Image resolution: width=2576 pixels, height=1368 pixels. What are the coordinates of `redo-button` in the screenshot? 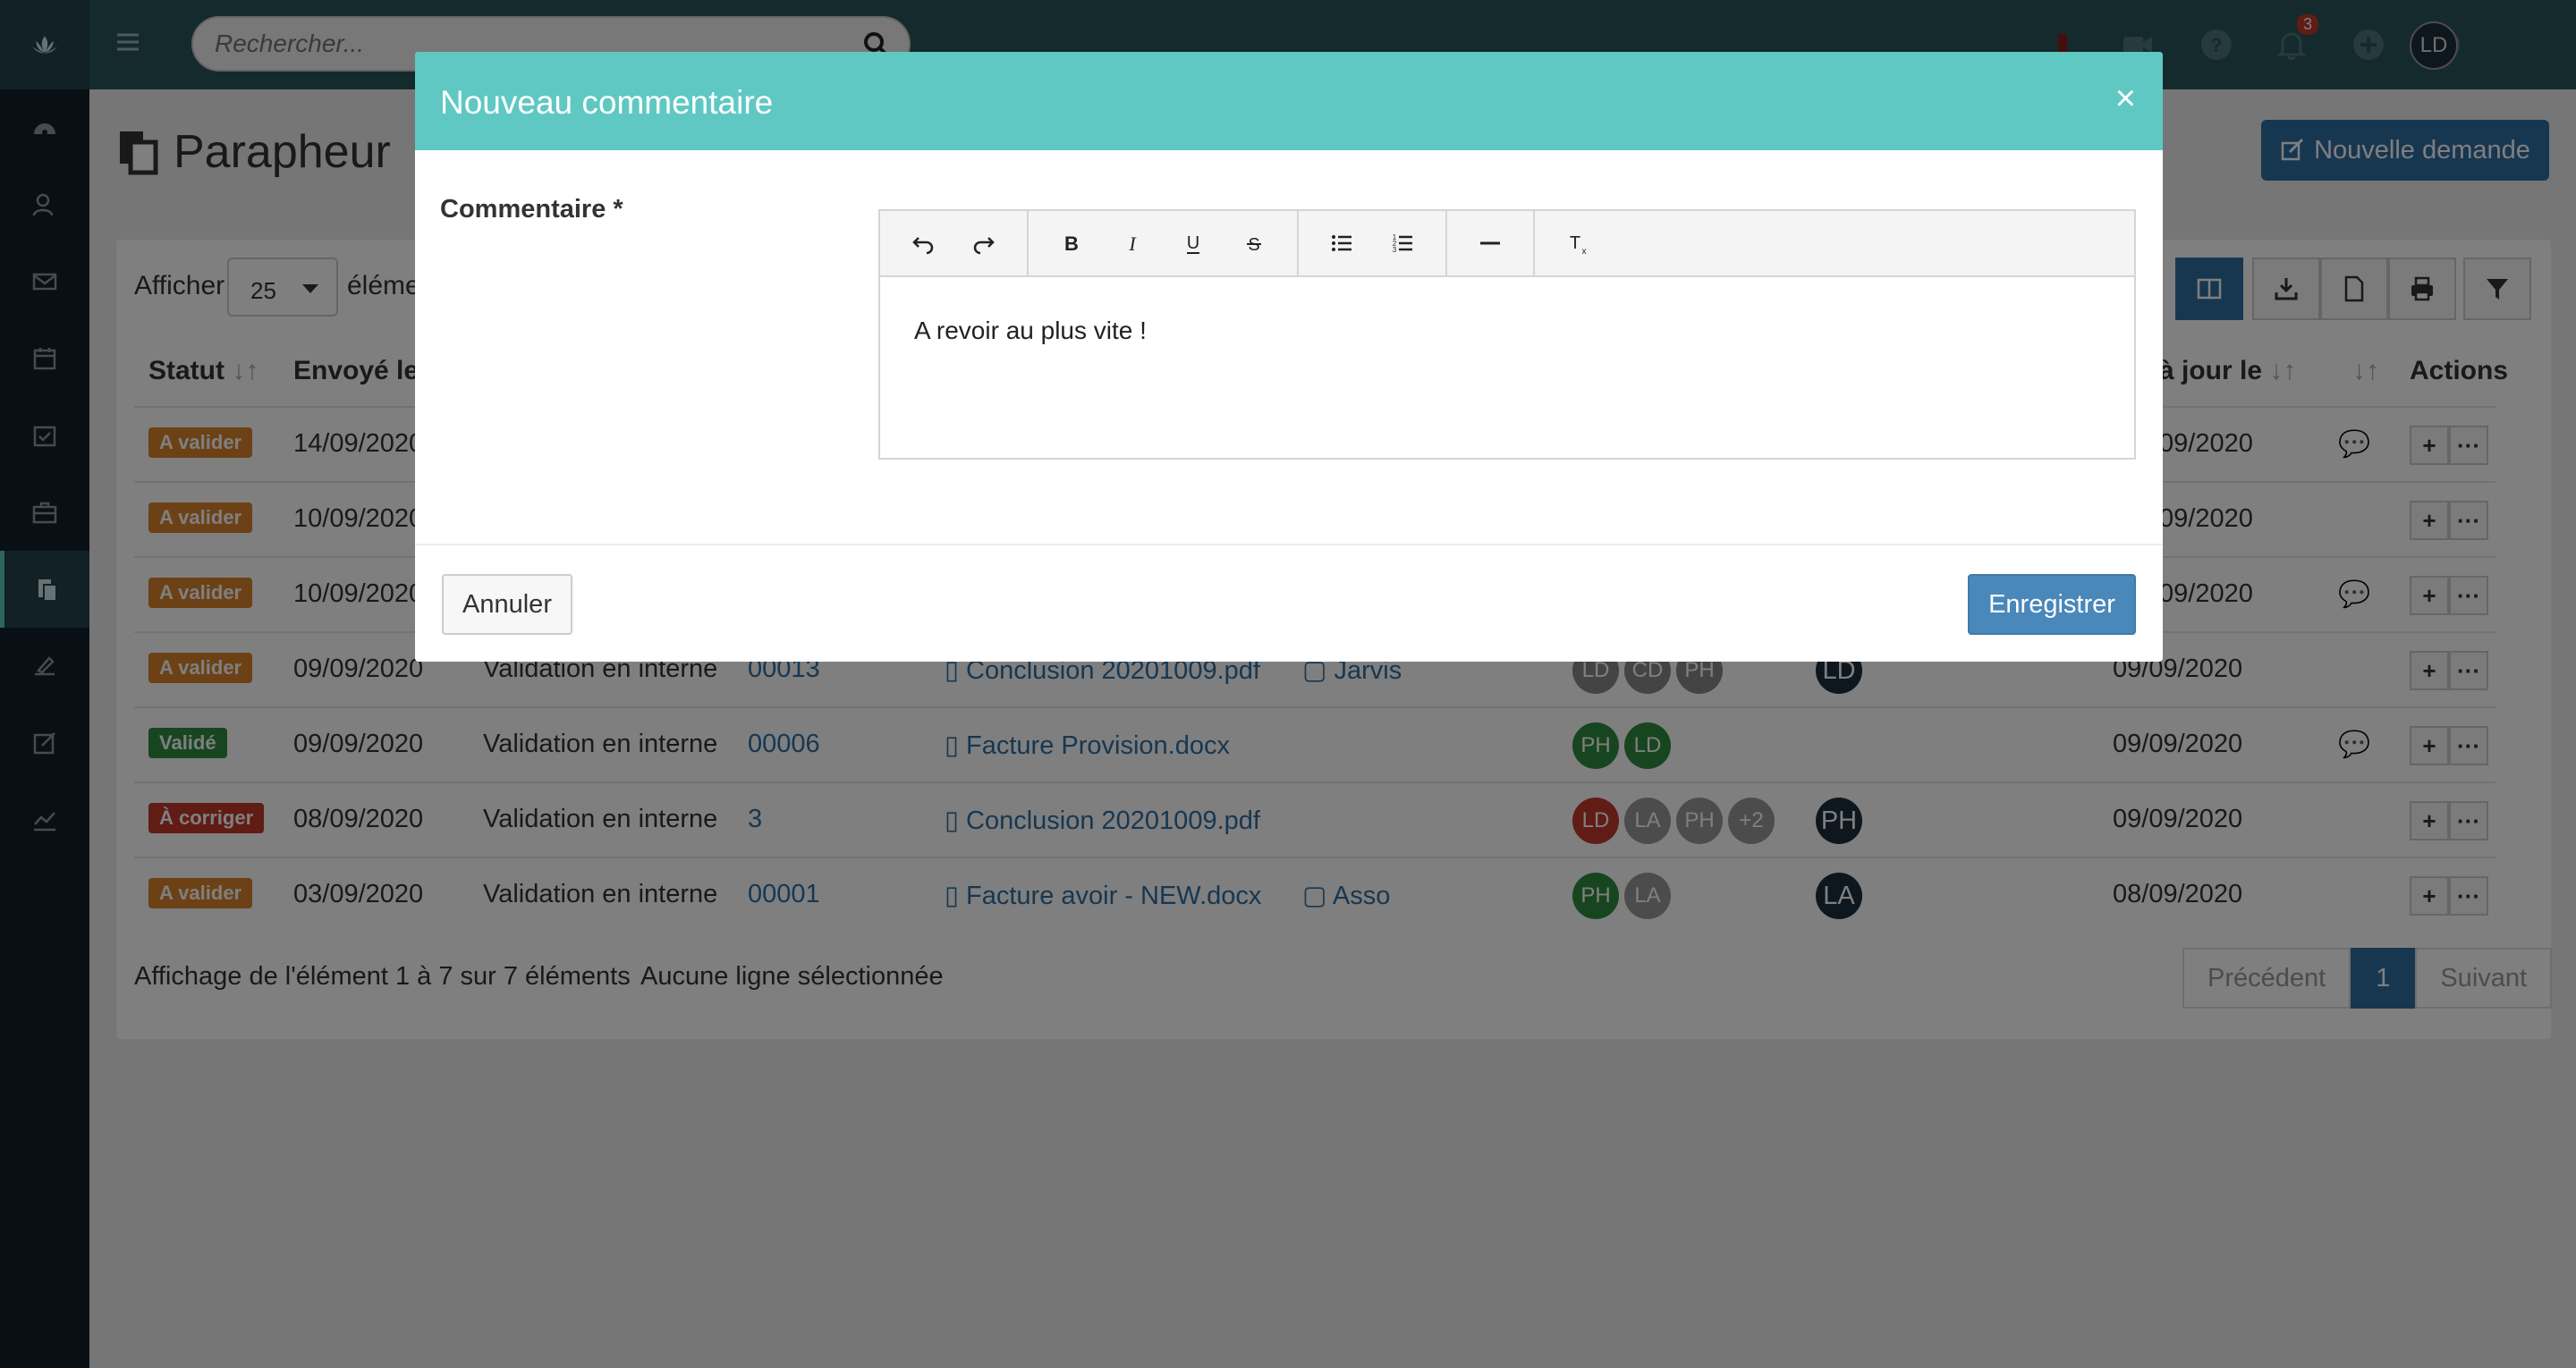 It's located at (983, 243).